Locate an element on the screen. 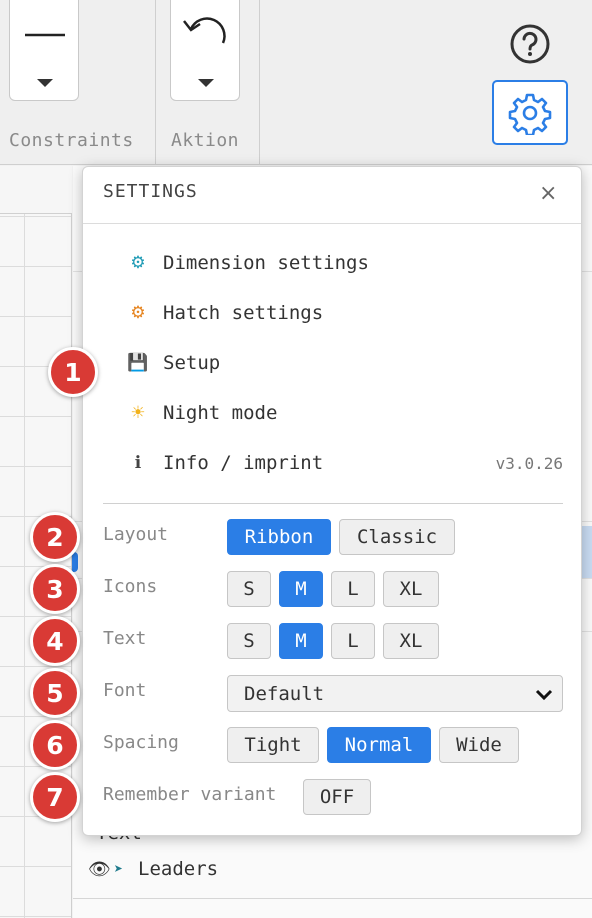 The image size is (592, 918). layer-label: Leaders is located at coordinates (178, 869).